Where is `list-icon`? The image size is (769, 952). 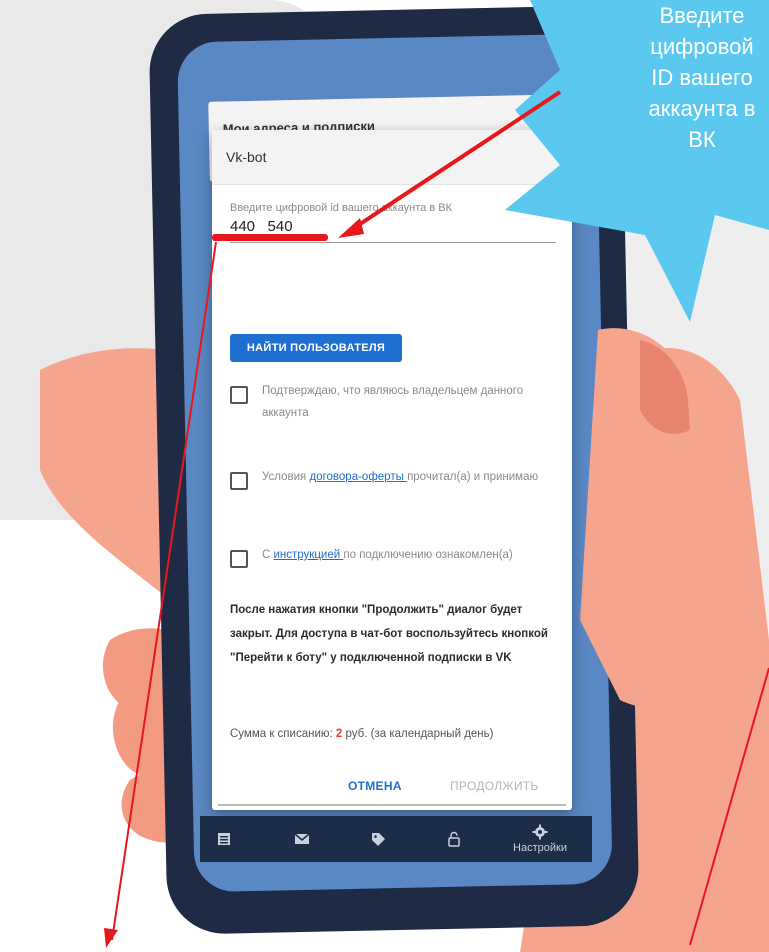 list-icon is located at coordinates (224, 839).